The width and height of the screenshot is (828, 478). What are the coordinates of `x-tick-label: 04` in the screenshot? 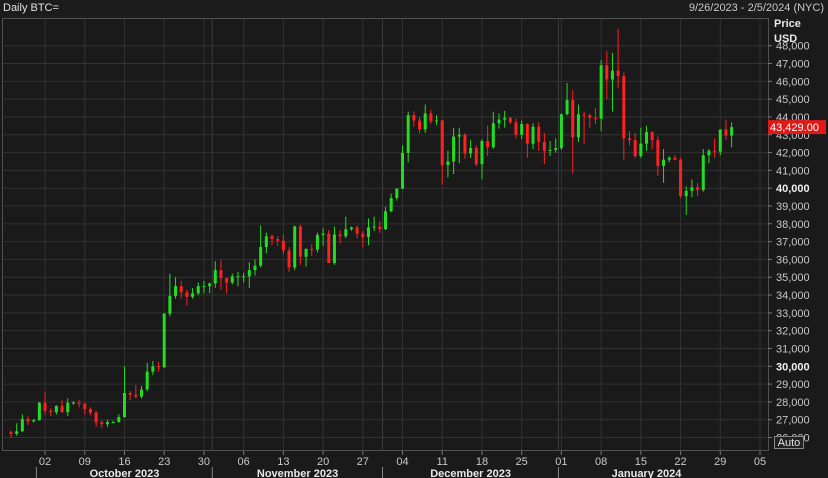 It's located at (402, 462).